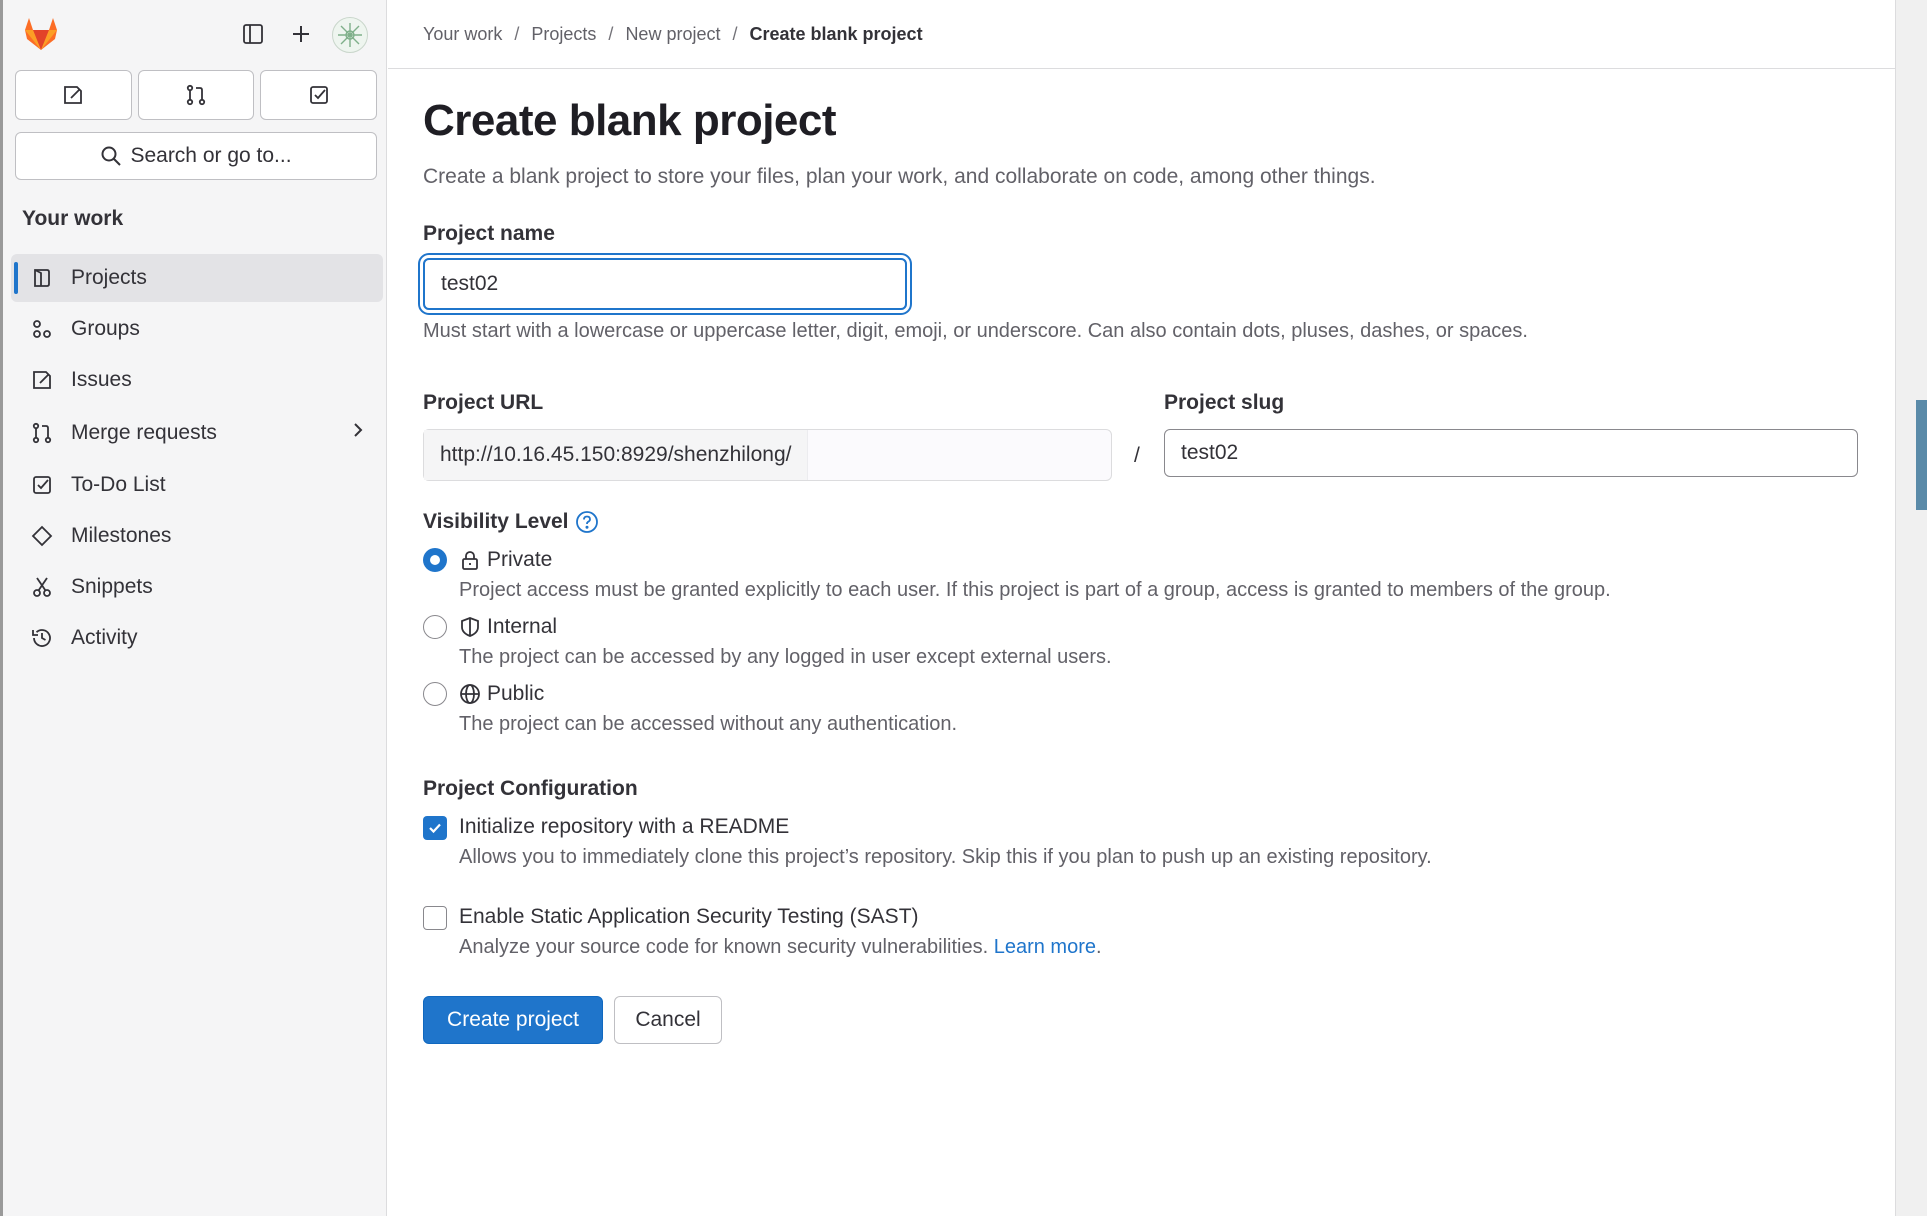 Image resolution: width=1927 pixels, height=1216 pixels. What do you see at coordinates (1045, 947) in the screenshot?
I see `learn-more-link: Learn more` at bounding box center [1045, 947].